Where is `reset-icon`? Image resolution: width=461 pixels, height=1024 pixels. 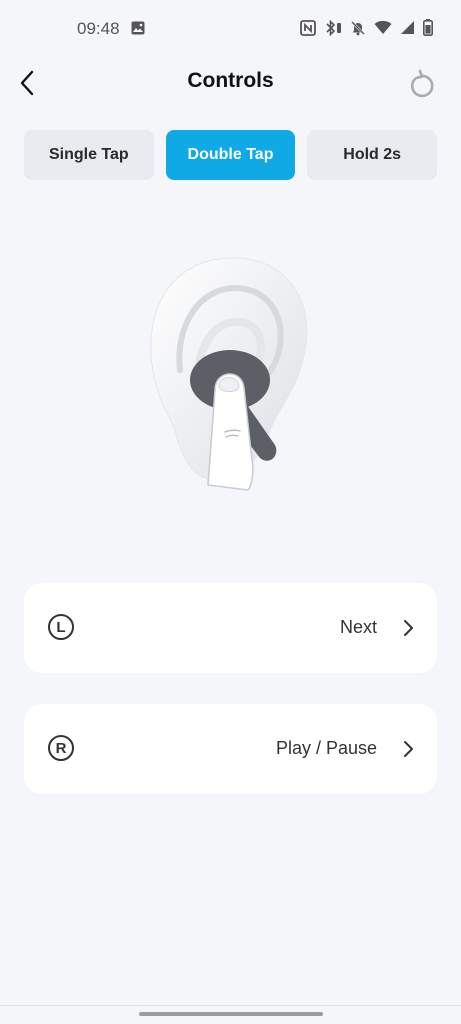
reset-icon is located at coordinates (422, 86).